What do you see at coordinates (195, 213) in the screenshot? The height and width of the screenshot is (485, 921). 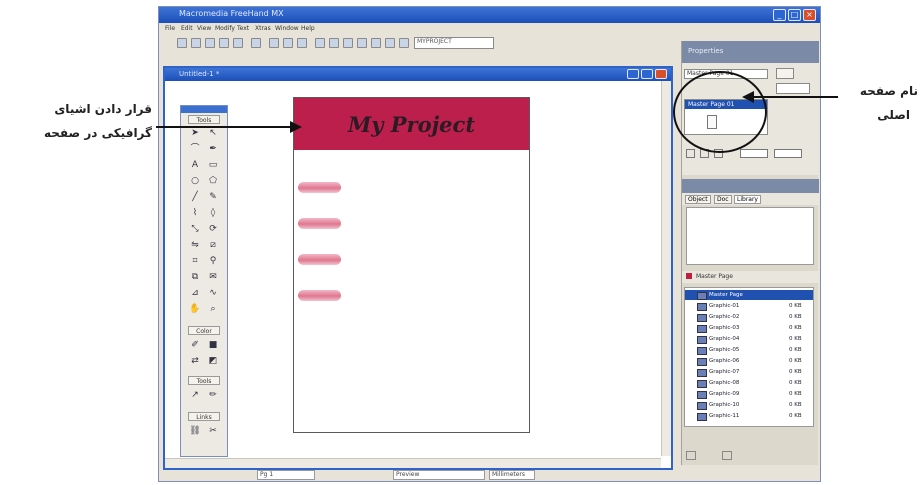 I see `knife-tool-icon: ⌇` at bounding box center [195, 213].